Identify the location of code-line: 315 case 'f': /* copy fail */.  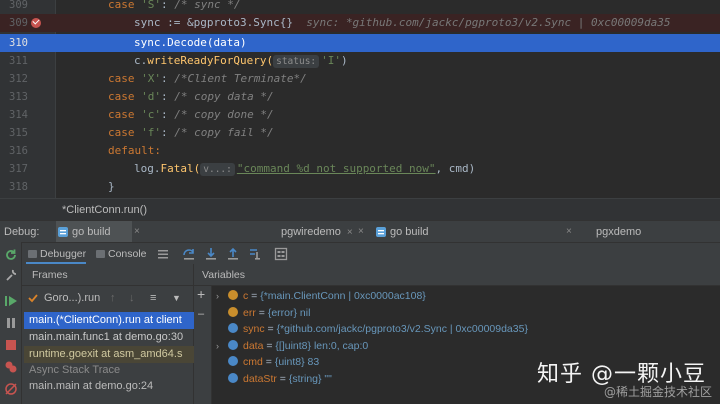
(360, 133).